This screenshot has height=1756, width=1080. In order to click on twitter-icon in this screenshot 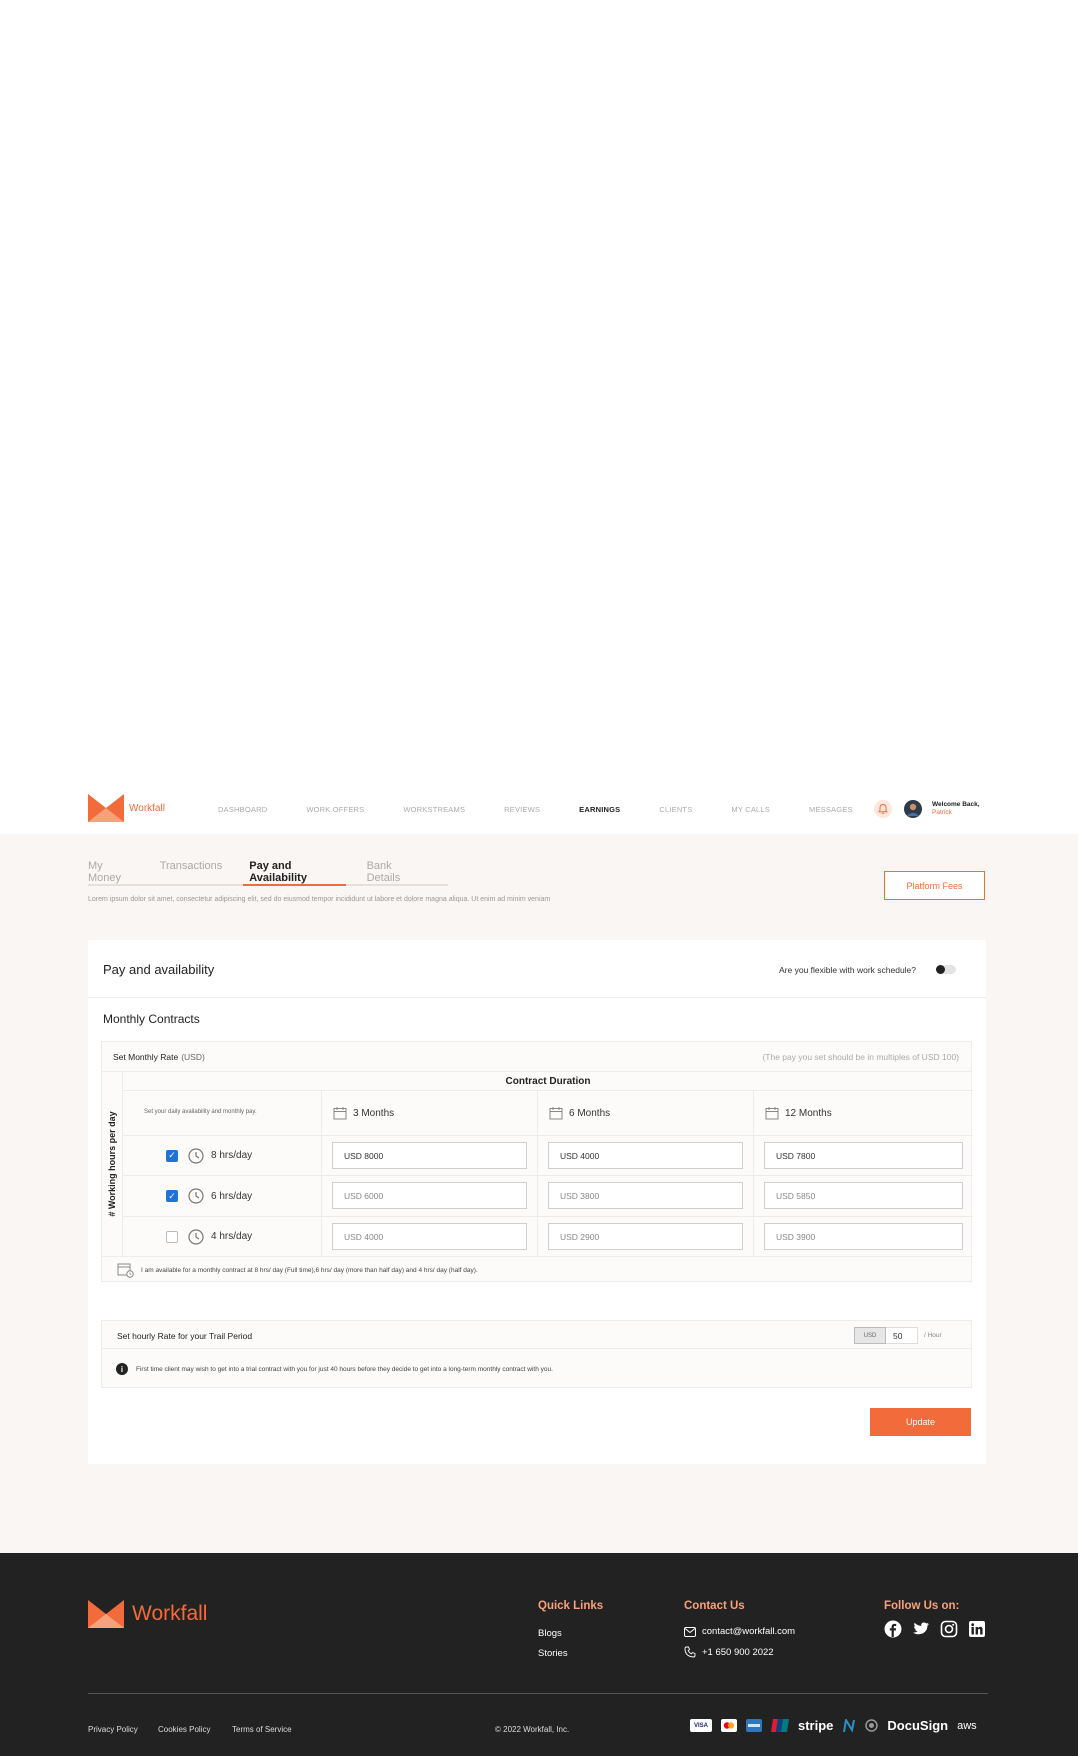, I will do `click(921, 1629)`.